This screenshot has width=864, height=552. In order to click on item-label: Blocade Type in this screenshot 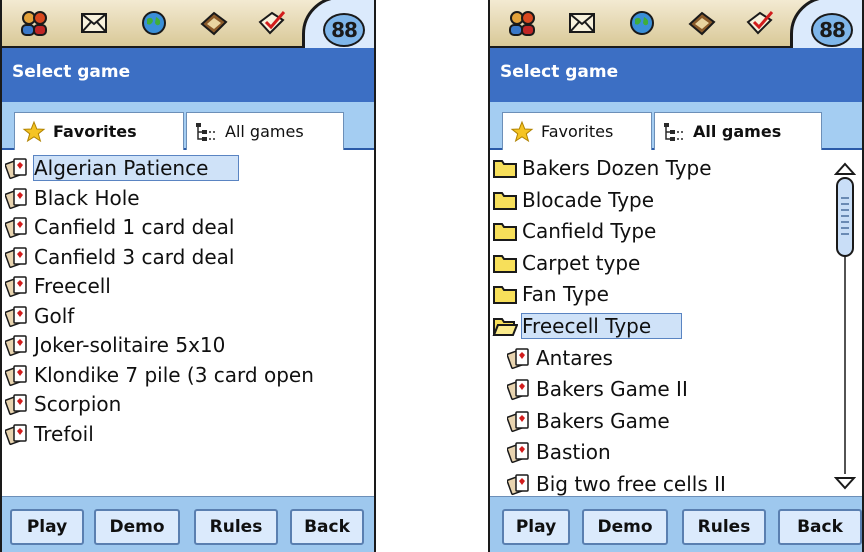, I will do `click(588, 199)`.